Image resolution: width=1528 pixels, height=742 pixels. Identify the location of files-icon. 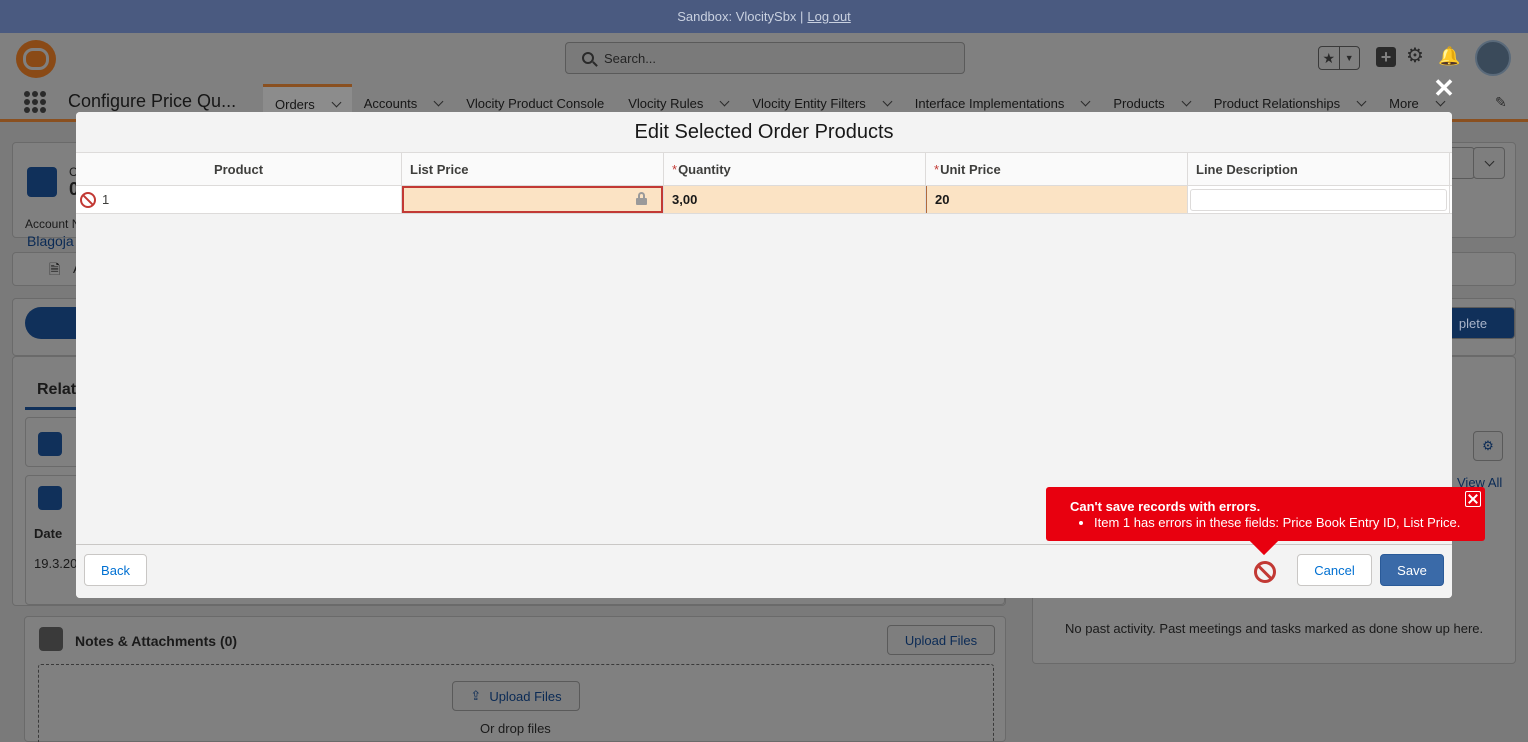
(51, 639).